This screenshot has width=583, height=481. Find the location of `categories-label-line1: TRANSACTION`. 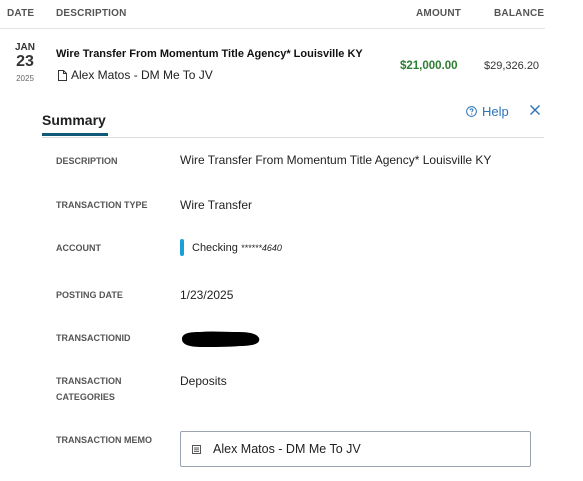

categories-label-line1: TRANSACTION is located at coordinates (89, 381).